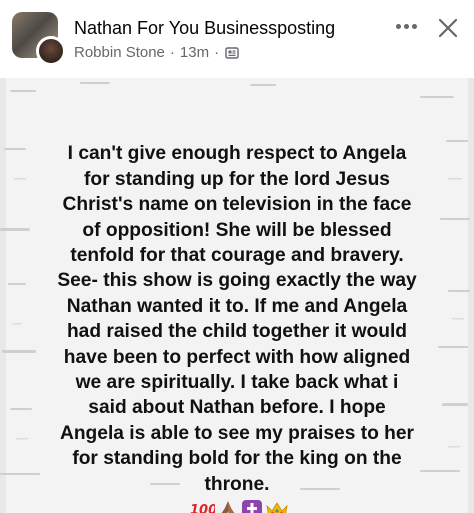 This screenshot has height=513, width=474. What do you see at coordinates (252, 506) in the screenshot?
I see `latin-cross-icon` at bounding box center [252, 506].